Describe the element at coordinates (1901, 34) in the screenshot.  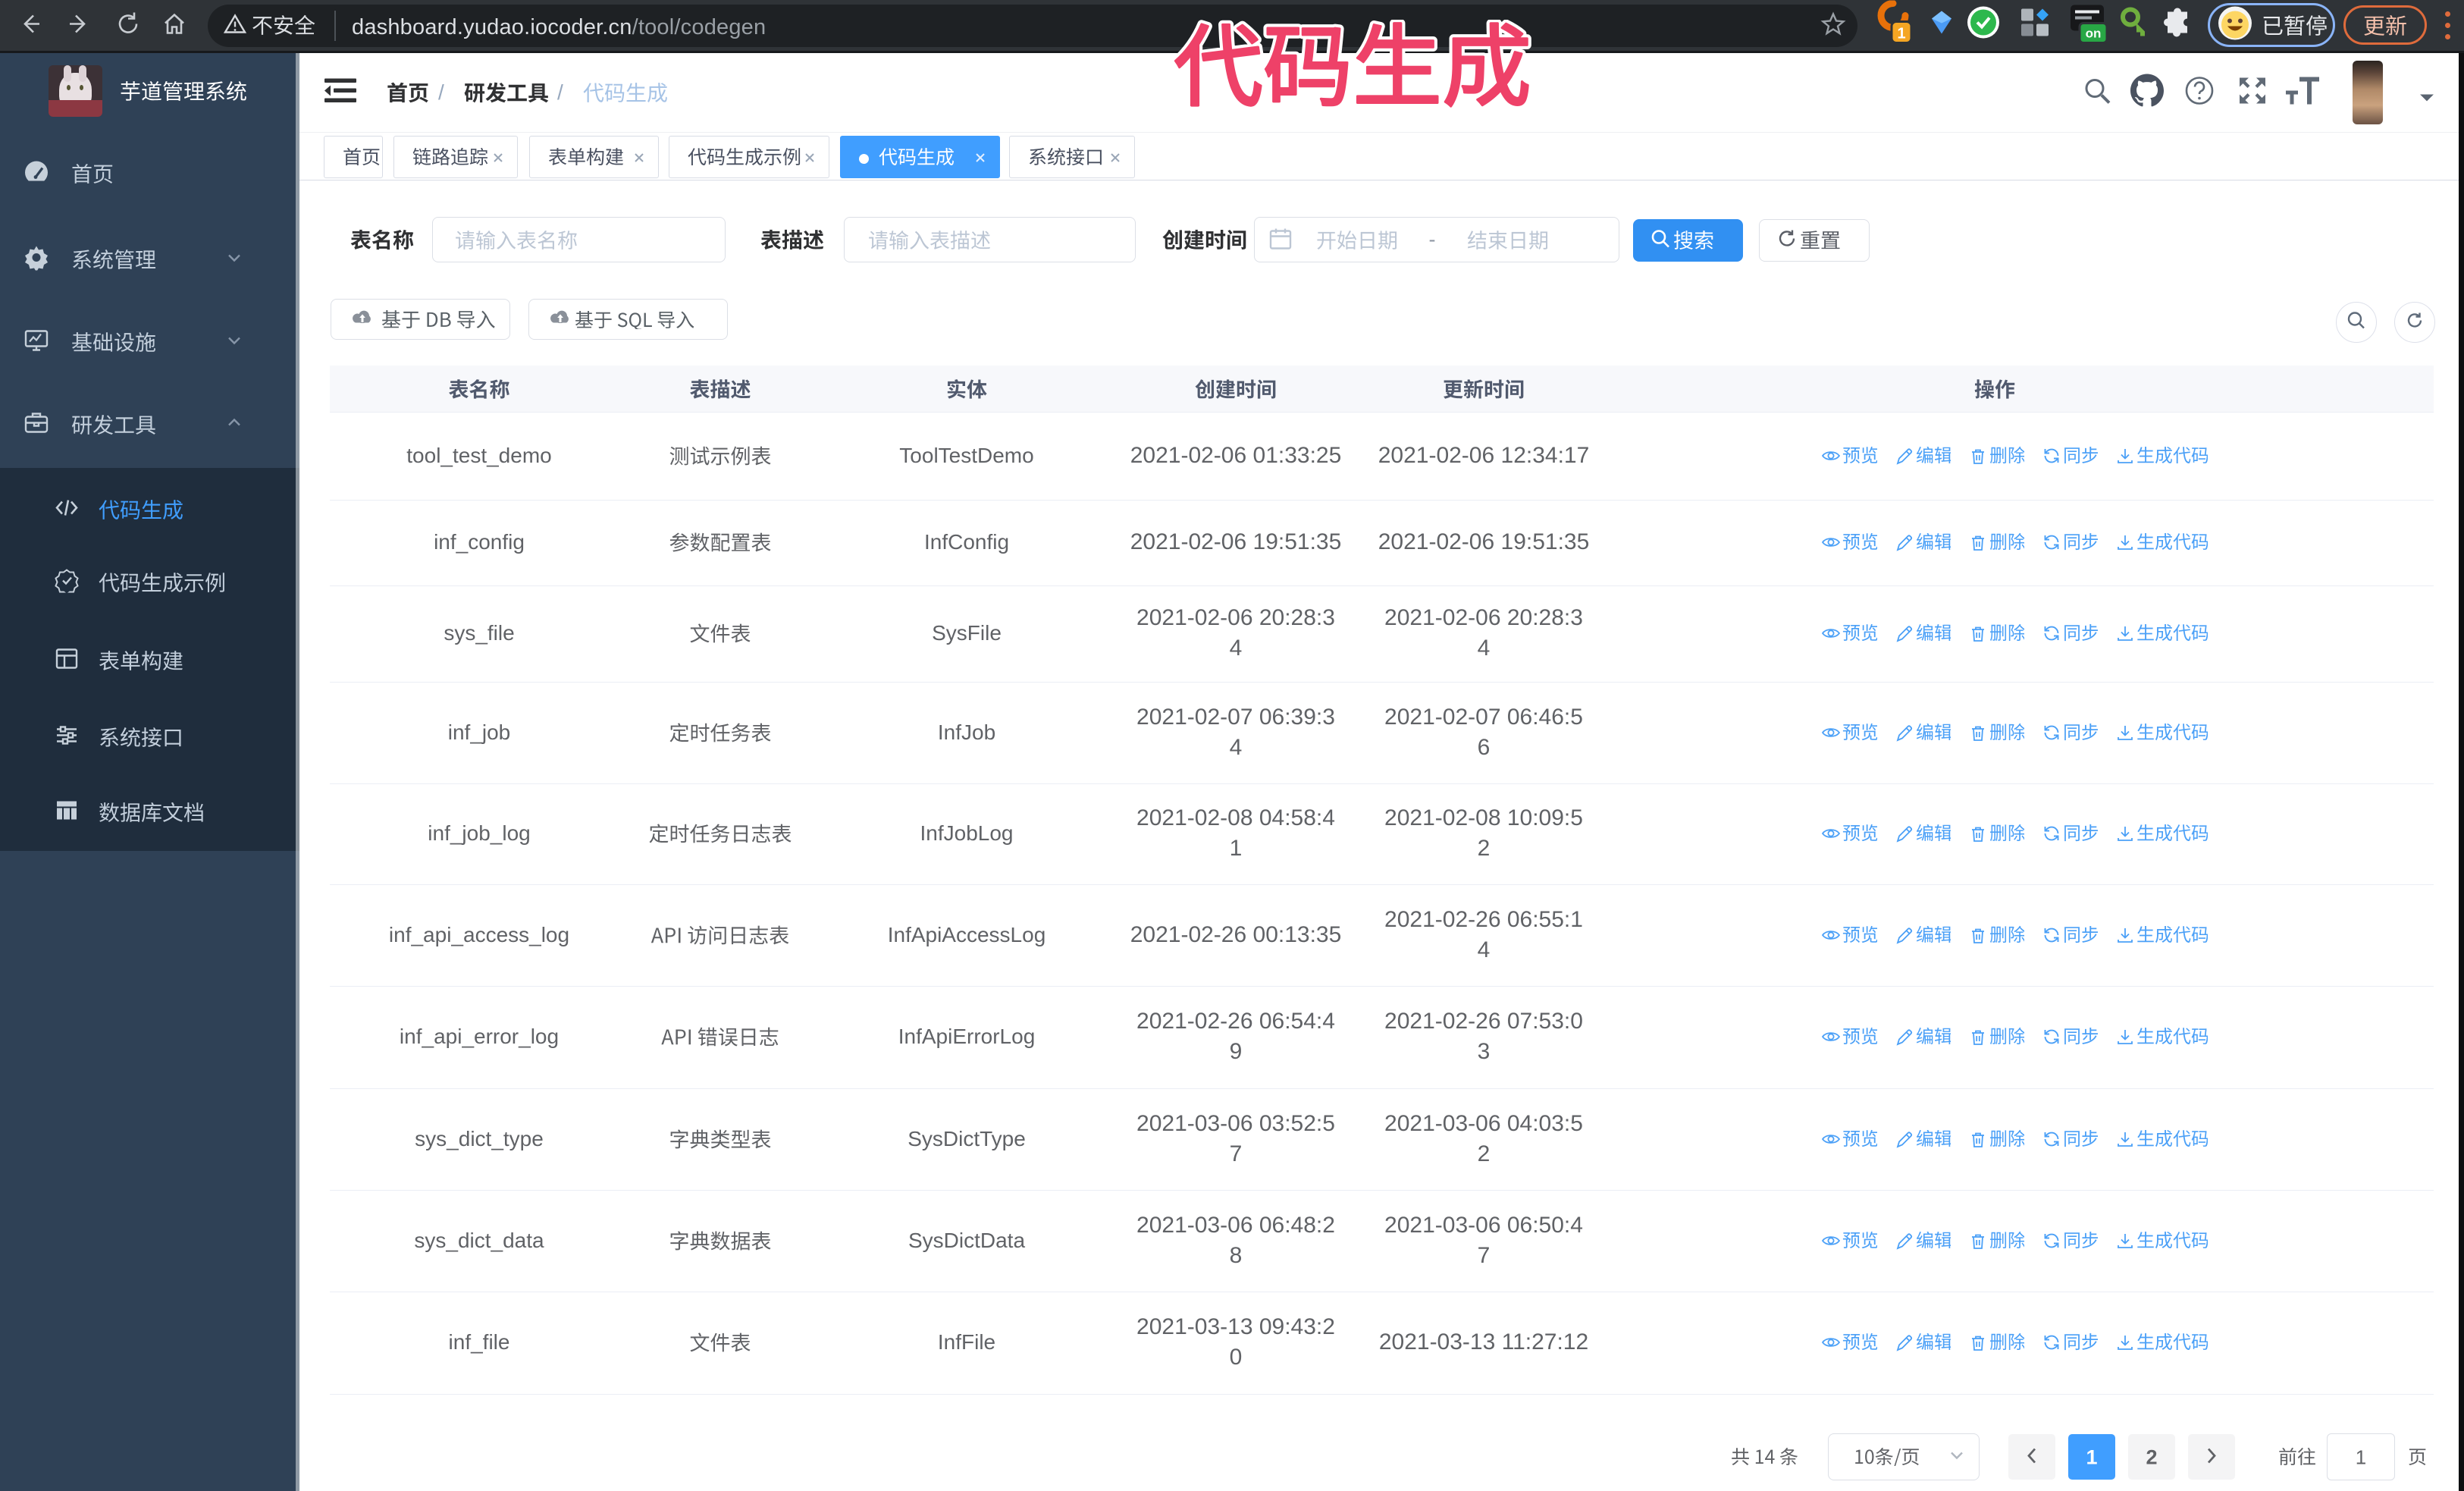
I see `svg-text: 1` at that location.